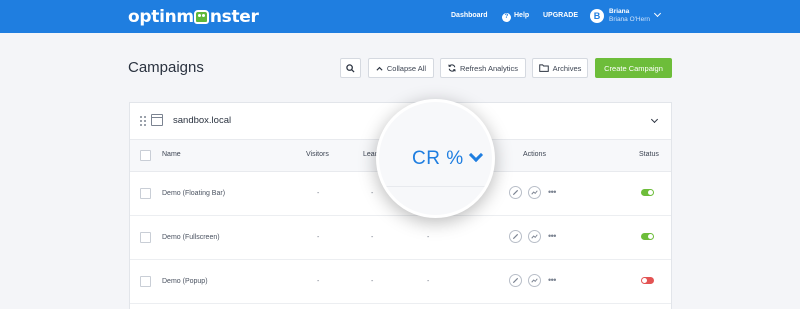 The height and width of the screenshot is (309, 800). I want to click on logo-text-start: optinm, so click(161, 17).